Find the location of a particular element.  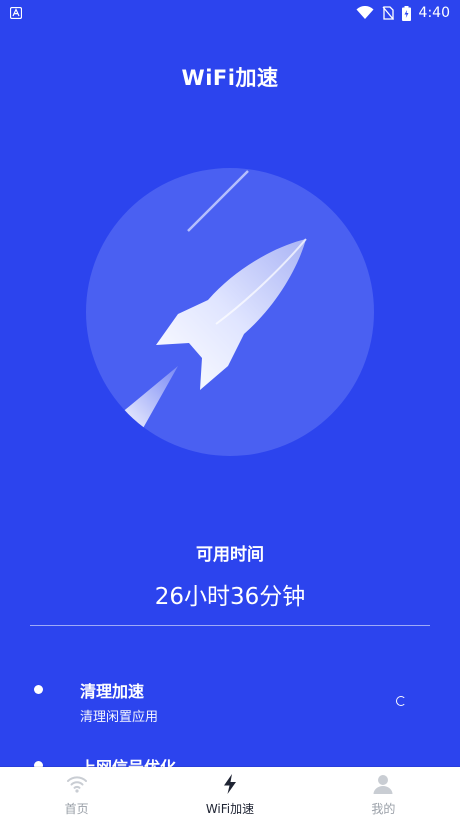

page-title: WiFi加速 is located at coordinates (230, 78).